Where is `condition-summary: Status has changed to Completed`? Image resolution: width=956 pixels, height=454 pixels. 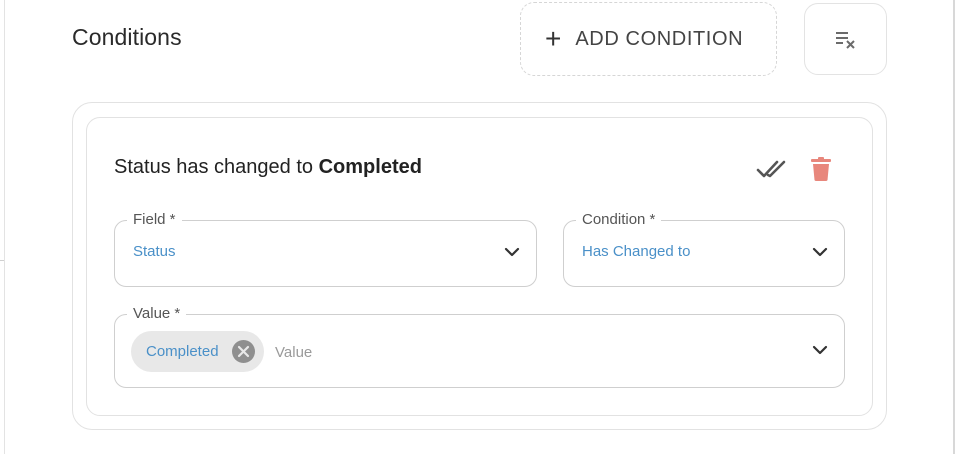 condition-summary: Status has changed to Completed is located at coordinates (268, 167).